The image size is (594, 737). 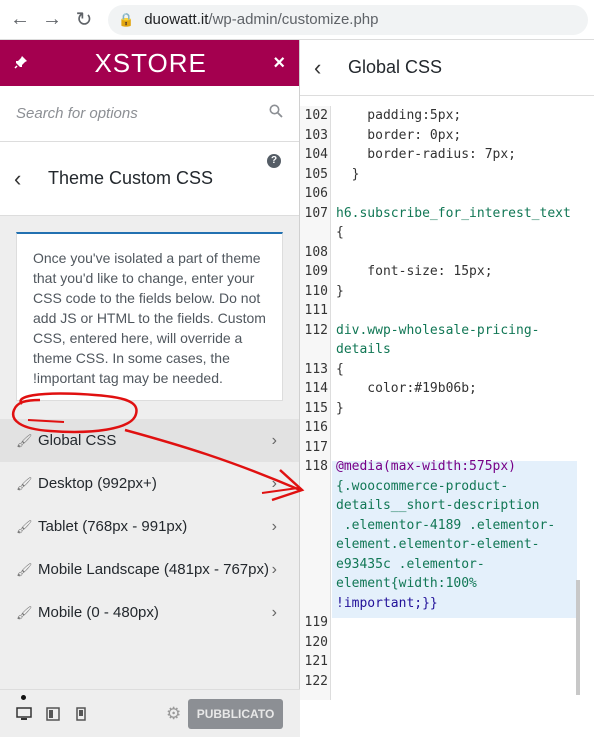 I want to click on mobile-preview-icon, so click(x=84, y=713).